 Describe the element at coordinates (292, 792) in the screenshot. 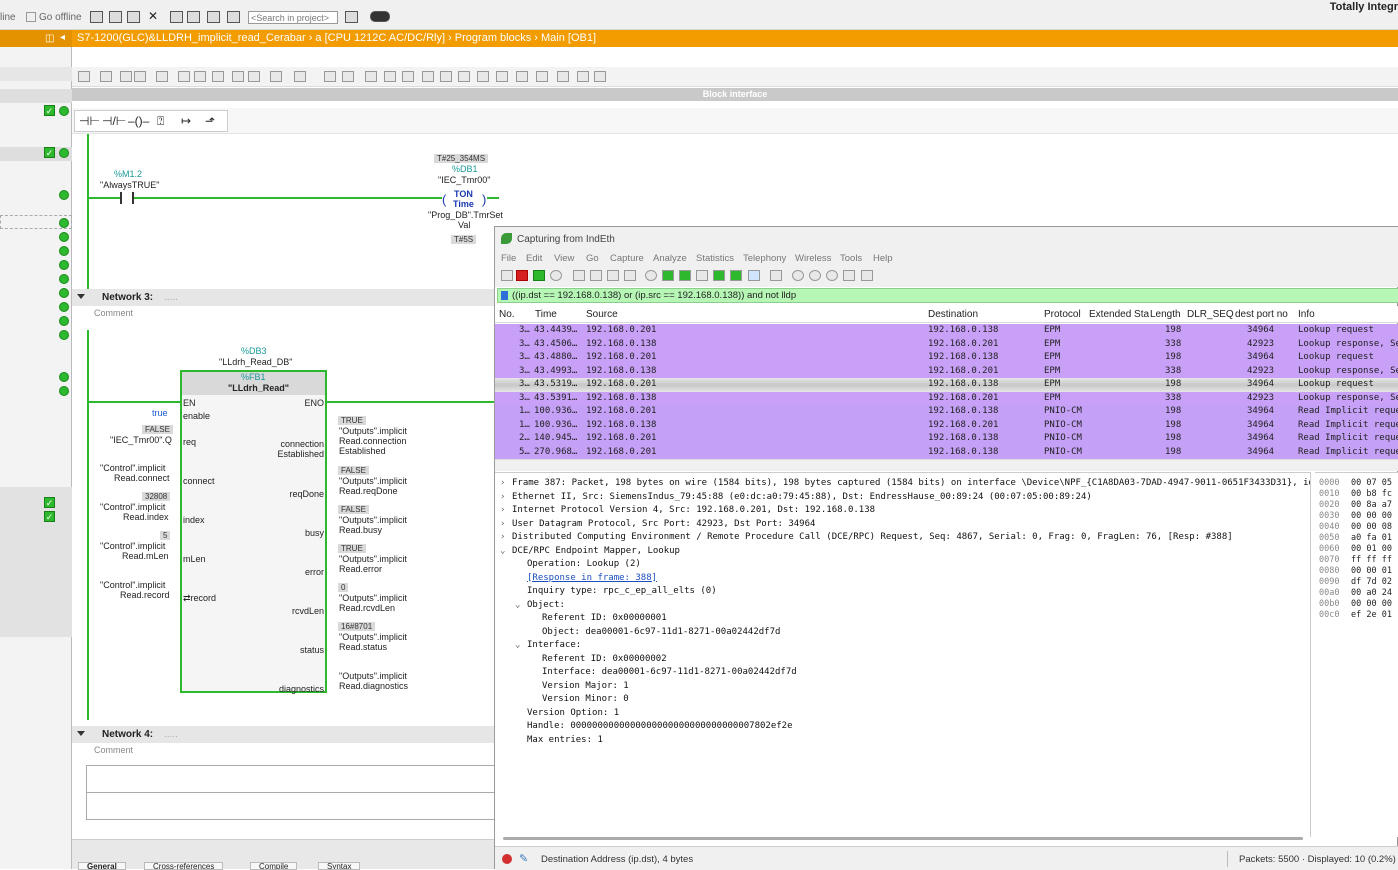

I see `network-4-body` at that location.